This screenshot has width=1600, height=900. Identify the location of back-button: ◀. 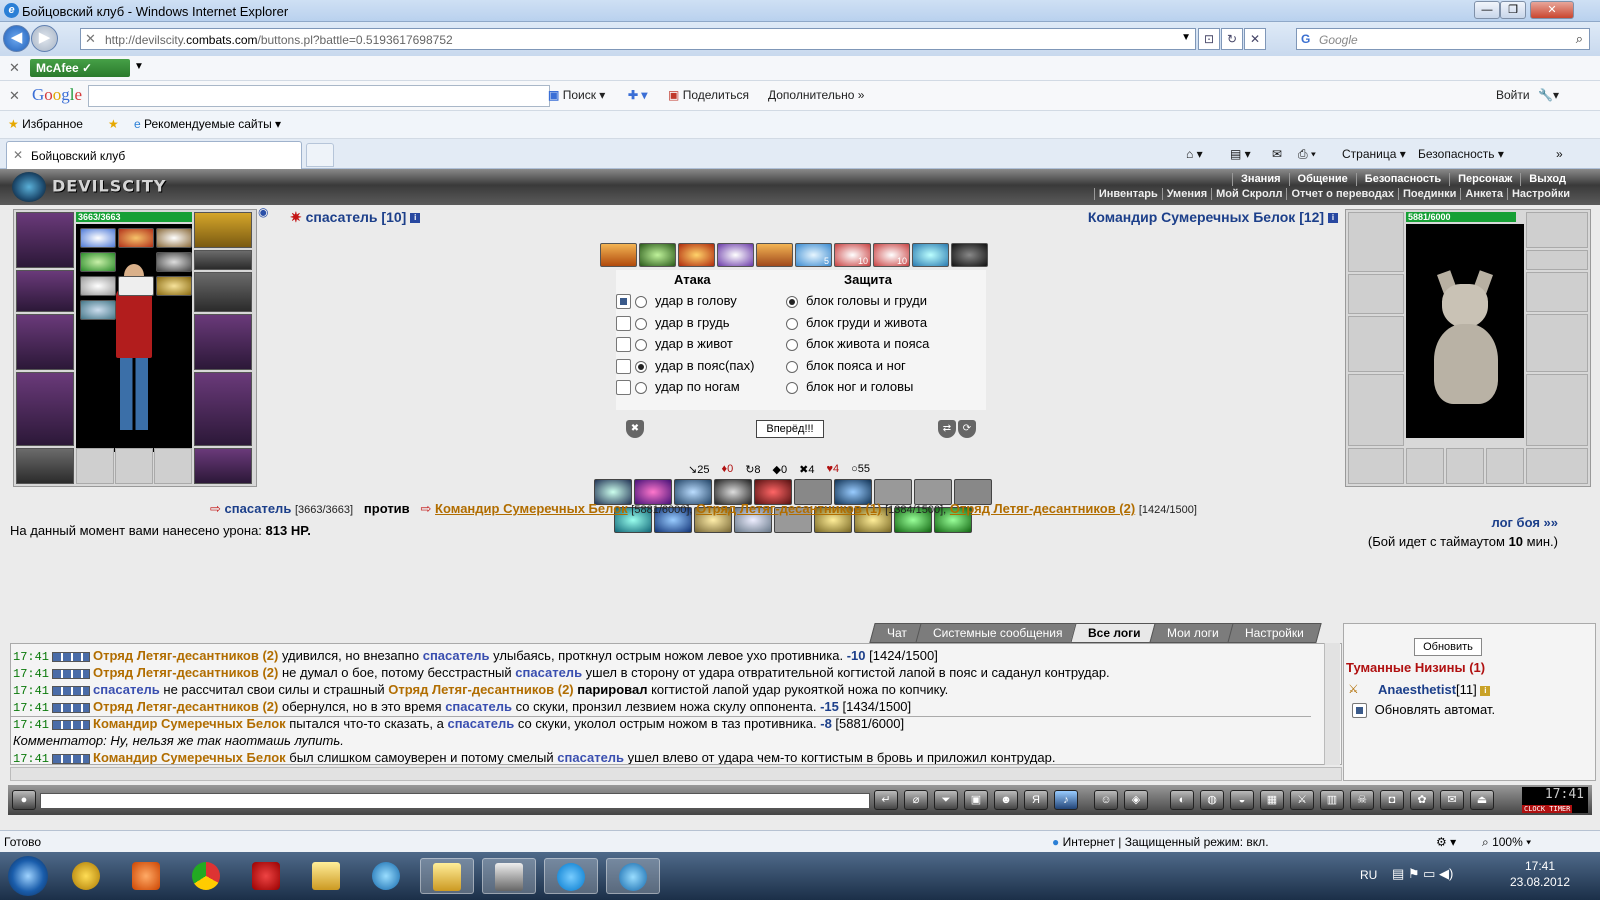
(16, 38).